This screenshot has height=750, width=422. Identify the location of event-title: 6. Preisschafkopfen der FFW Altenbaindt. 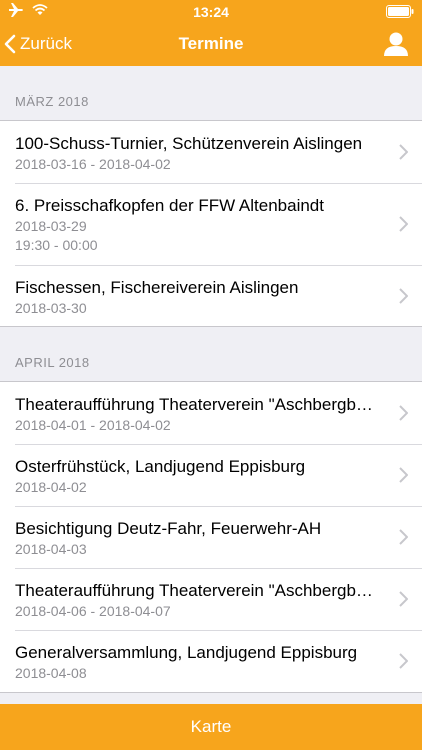
(169, 205).